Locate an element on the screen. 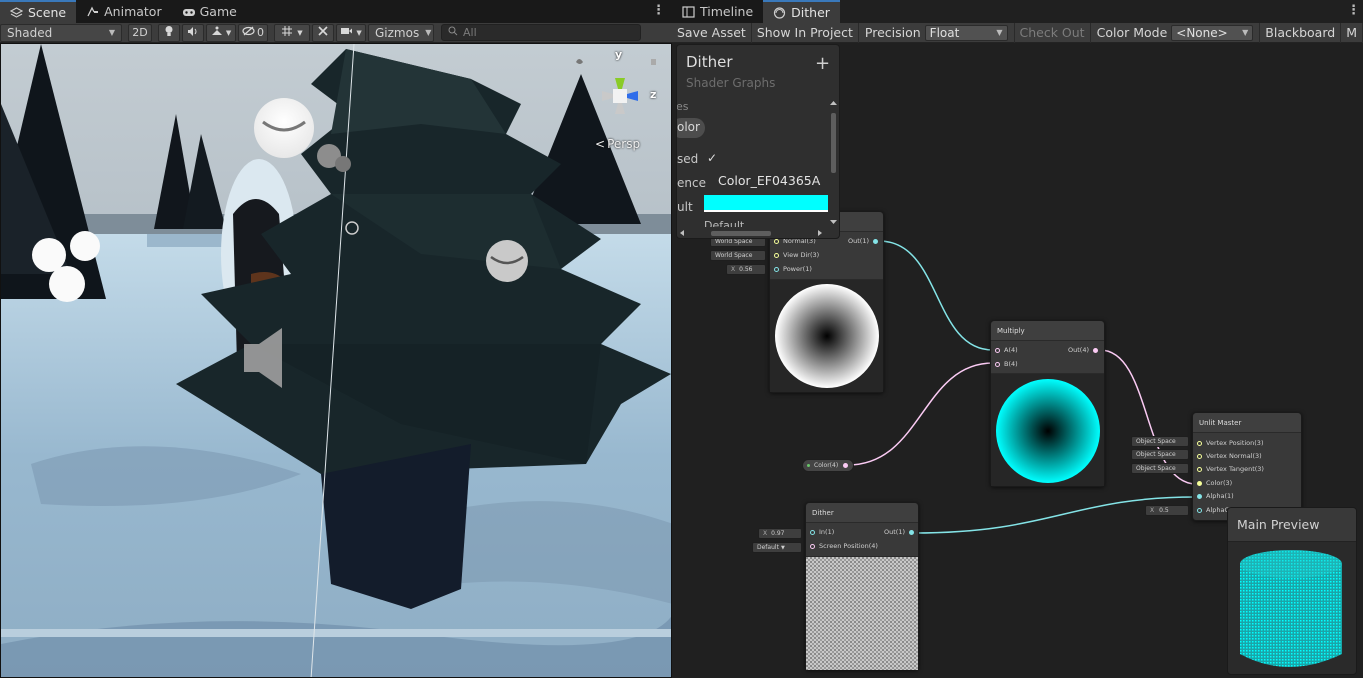 The width and height of the screenshot is (1363, 678). fresnel-viewdir-space-chip: World Space is located at coordinates (738, 255).